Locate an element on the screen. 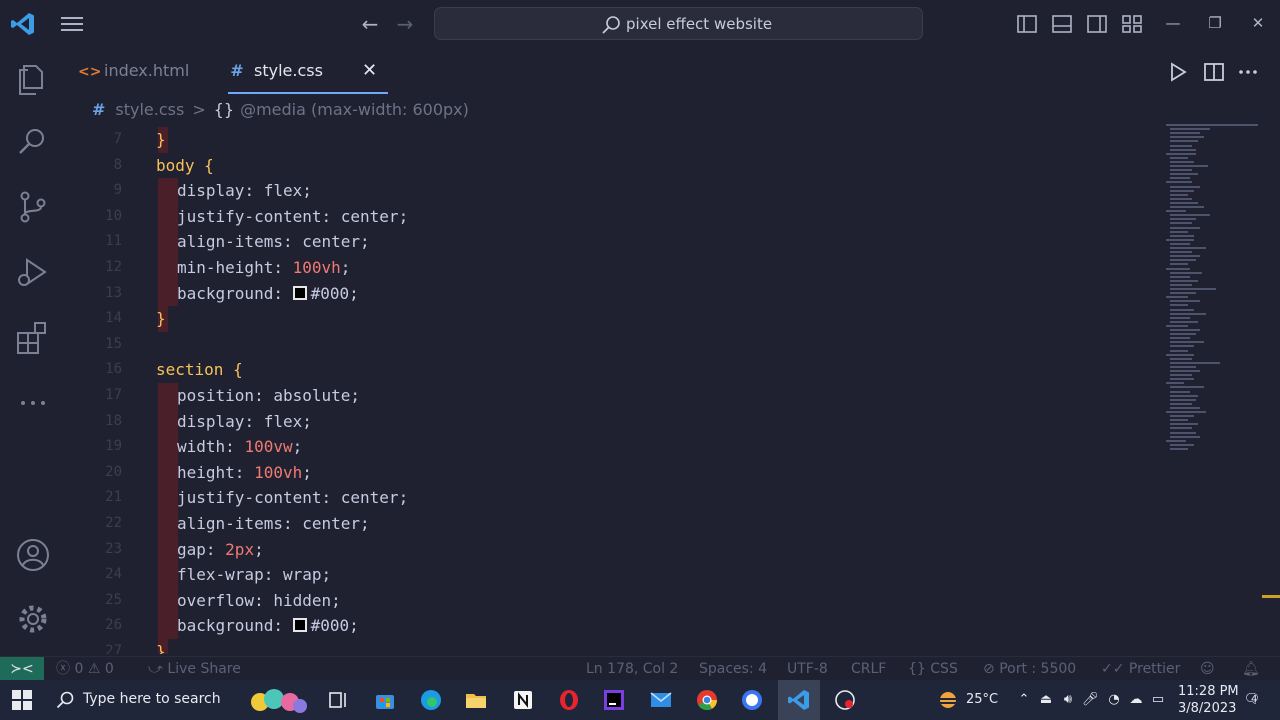  more-actions-icon is located at coordinates (1248, 72).